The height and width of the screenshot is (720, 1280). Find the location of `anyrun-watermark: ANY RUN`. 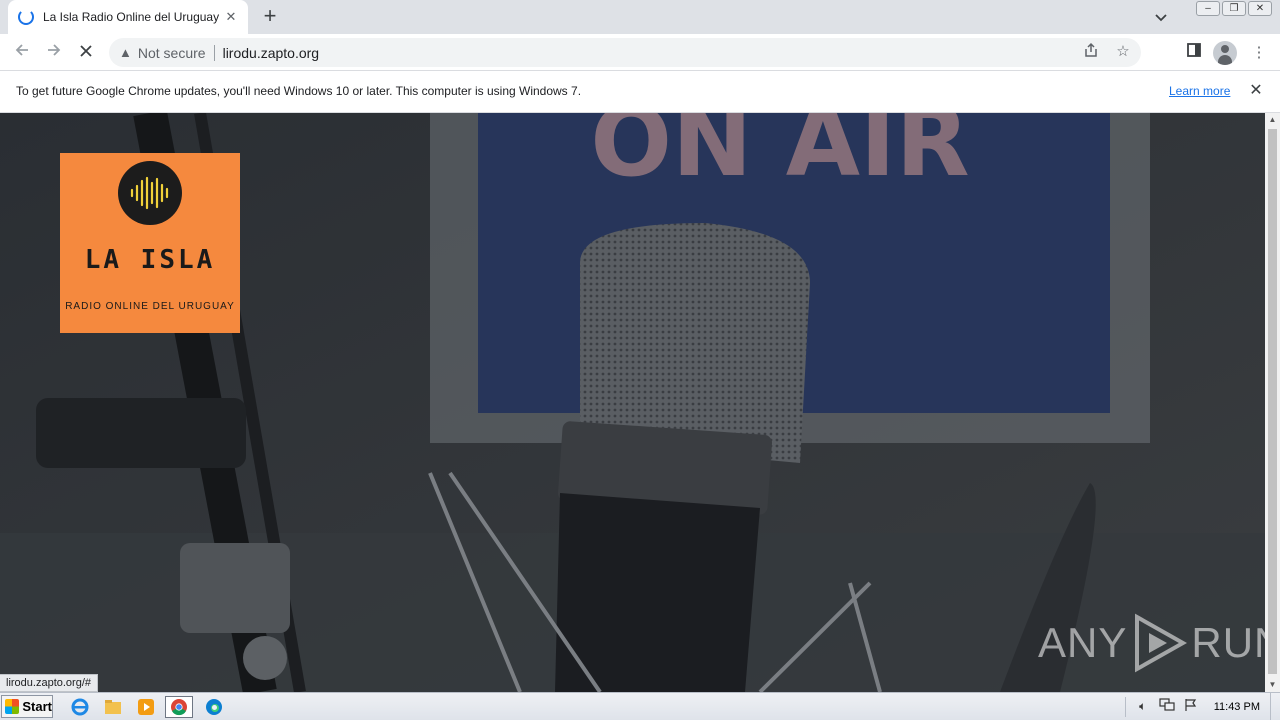

anyrun-watermark: ANY RUN is located at coordinates (1151, 643).